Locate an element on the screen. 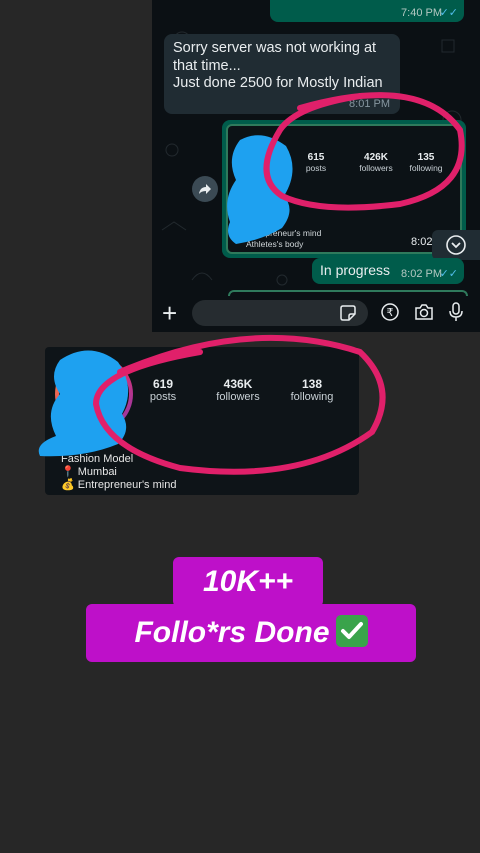 The image size is (480, 853). caption-text: Follo*rs Done is located at coordinates (232, 632).